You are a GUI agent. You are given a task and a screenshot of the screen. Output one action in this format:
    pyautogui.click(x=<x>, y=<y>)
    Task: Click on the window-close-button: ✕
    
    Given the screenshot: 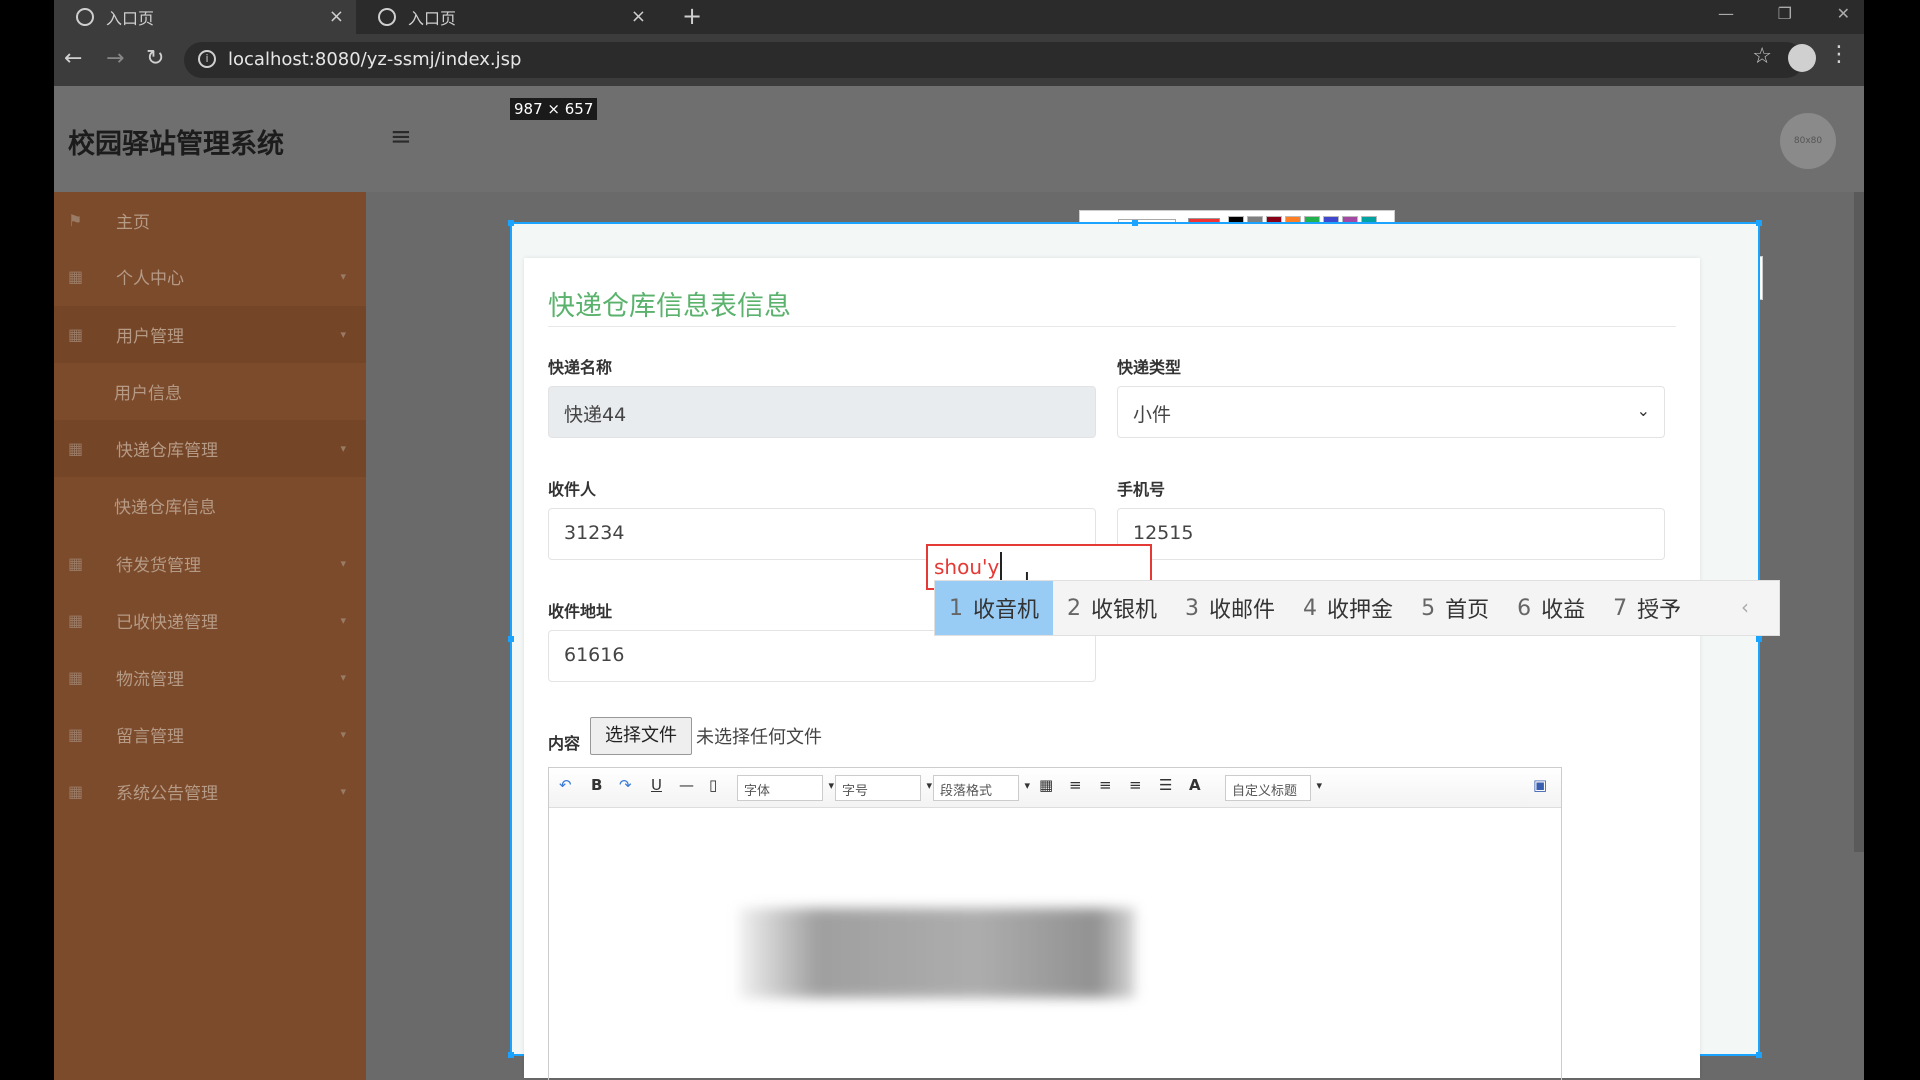 What is the action you would take?
    pyautogui.click(x=1843, y=13)
    